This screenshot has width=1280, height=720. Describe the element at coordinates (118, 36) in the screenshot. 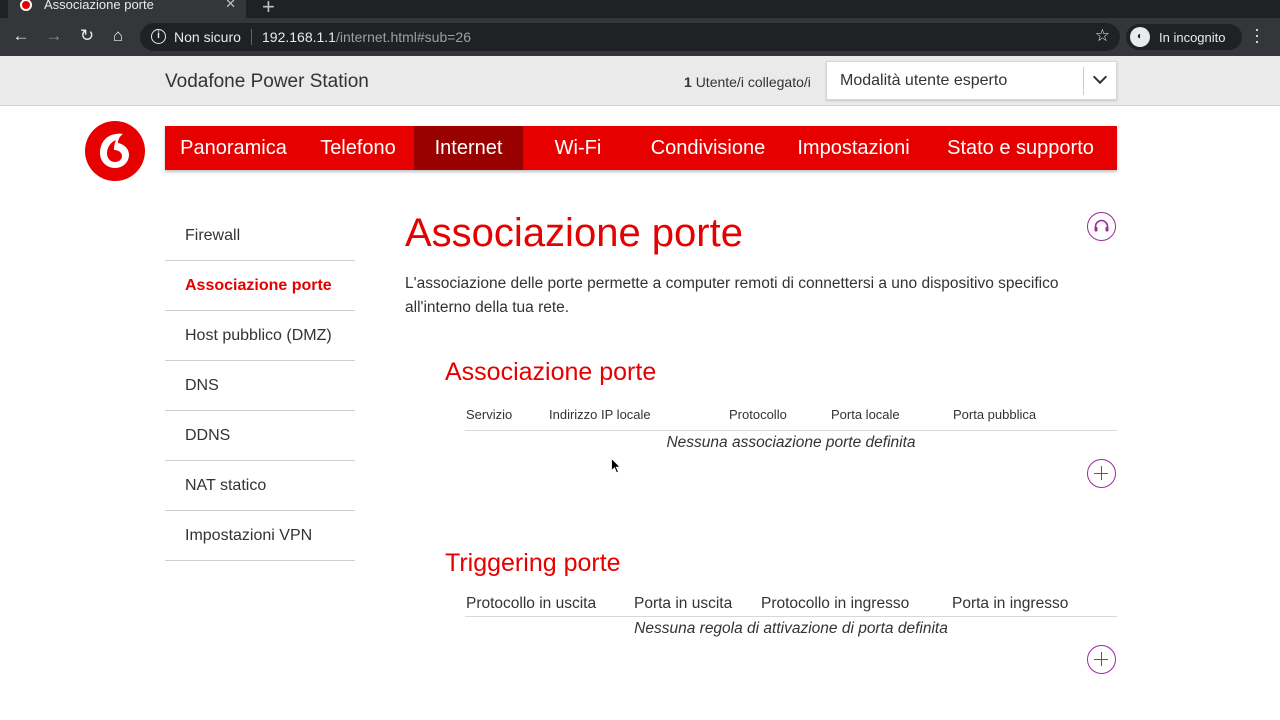

I see `home-icon: ⌂` at that location.